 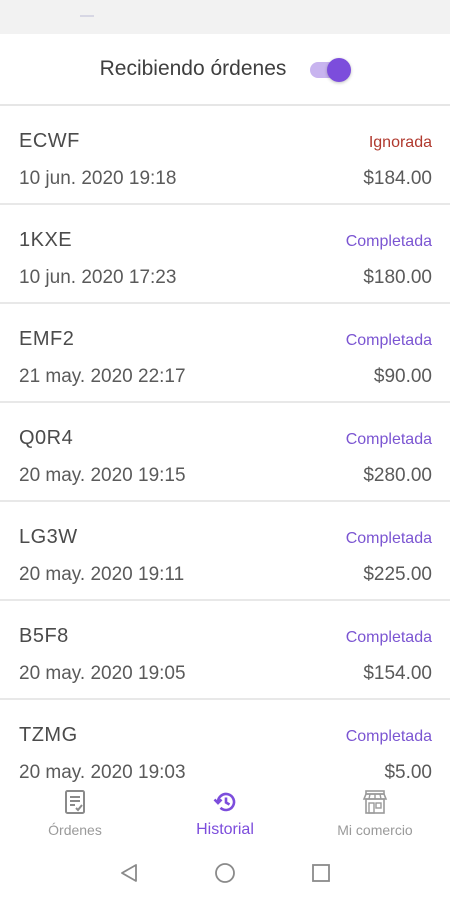 What do you see at coordinates (48, 537) in the screenshot?
I see `order-code: LG3W` at bounding box center [48, 537].